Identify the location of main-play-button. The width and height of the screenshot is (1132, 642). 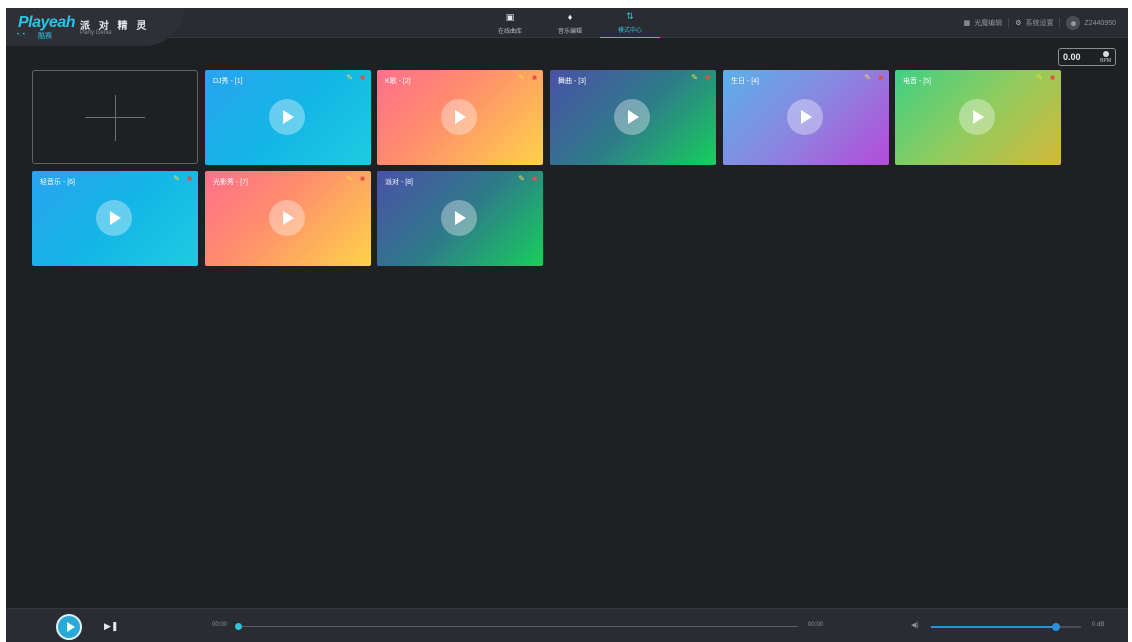
(69, 627).